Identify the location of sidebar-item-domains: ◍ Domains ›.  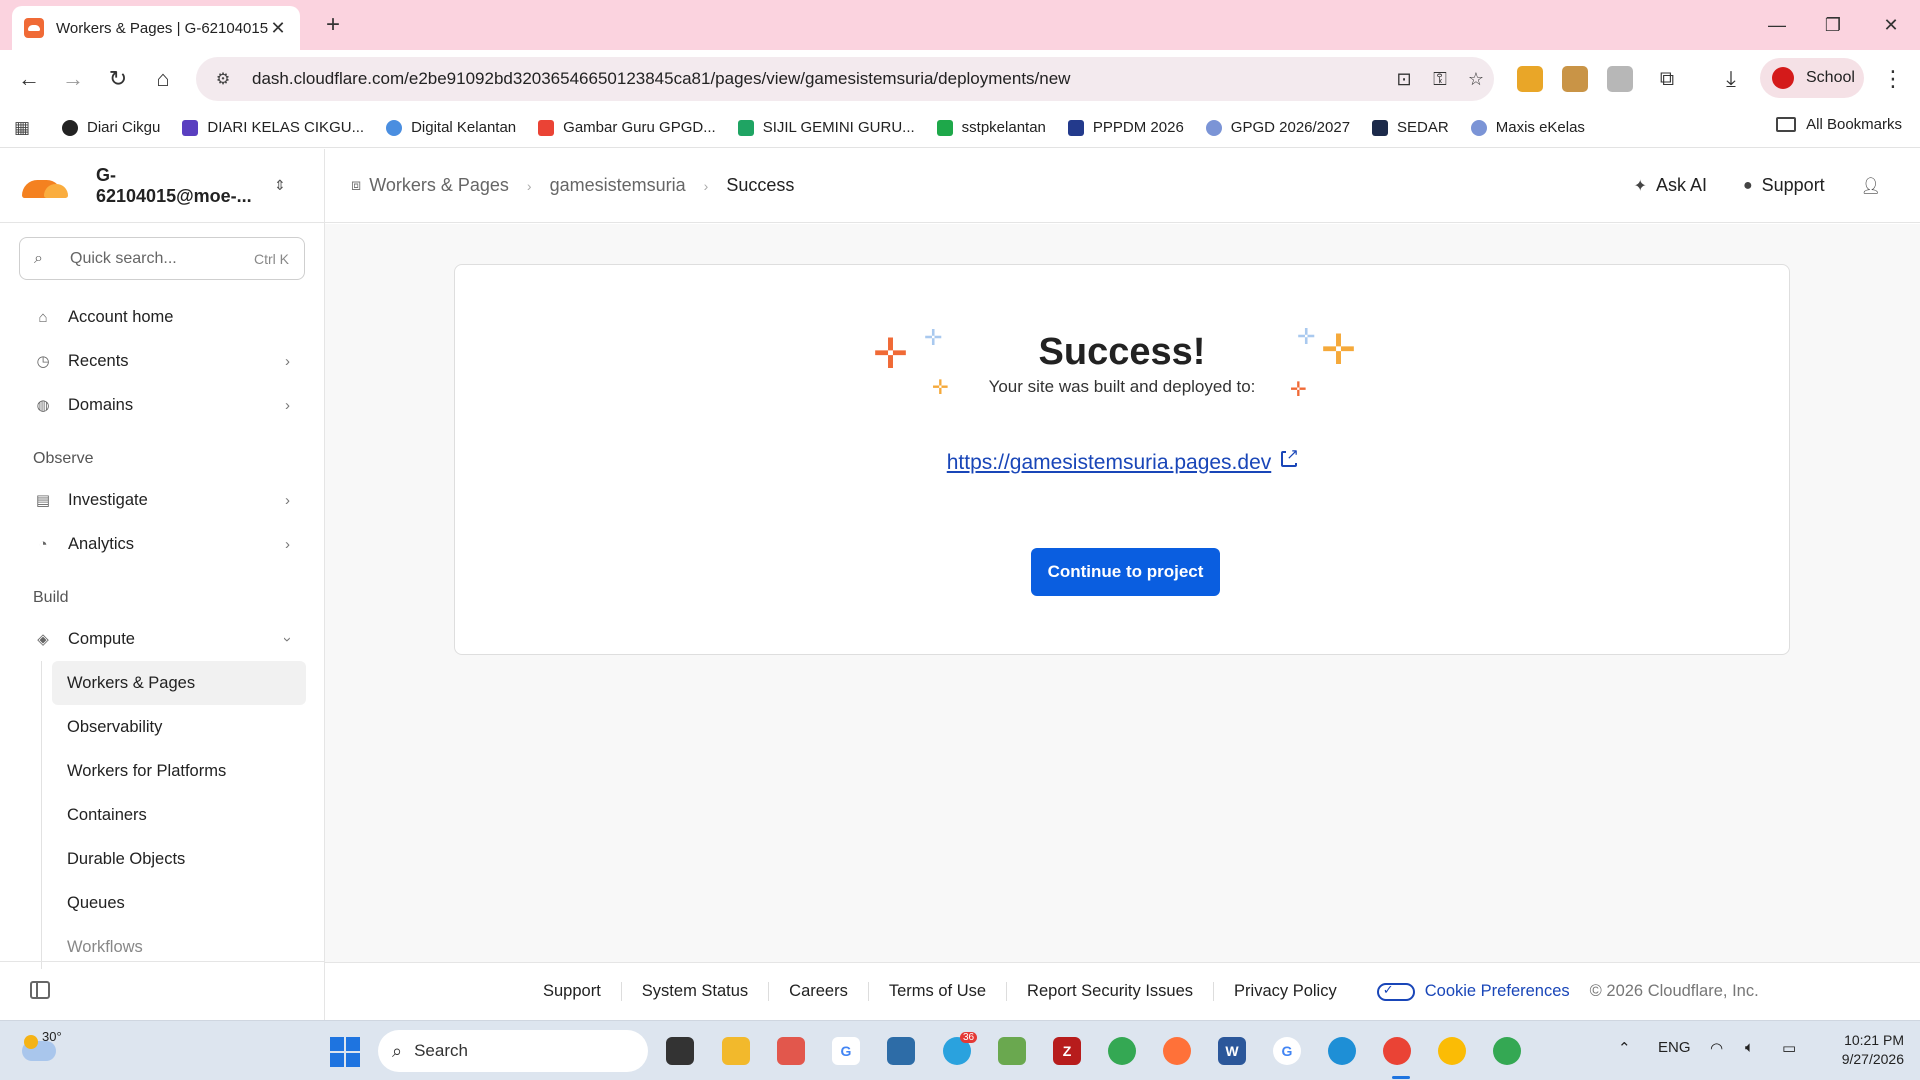
(162, 405).